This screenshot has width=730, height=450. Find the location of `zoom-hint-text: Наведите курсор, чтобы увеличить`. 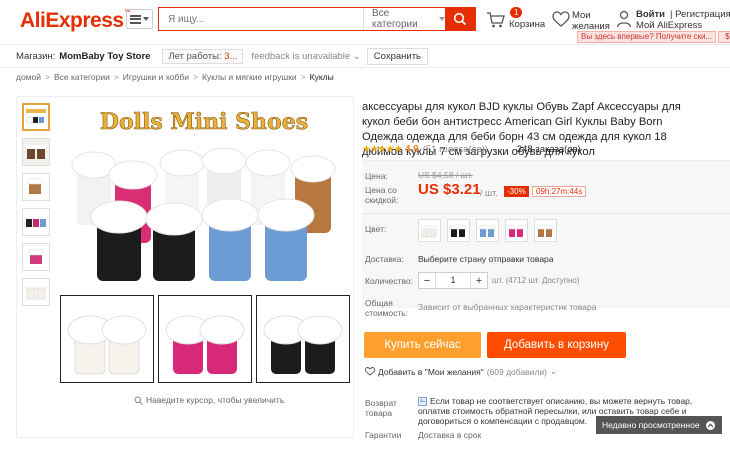

zoom-hint-text: Наведите курсор, чтобы увеличить is located at coordinates (215, 400).